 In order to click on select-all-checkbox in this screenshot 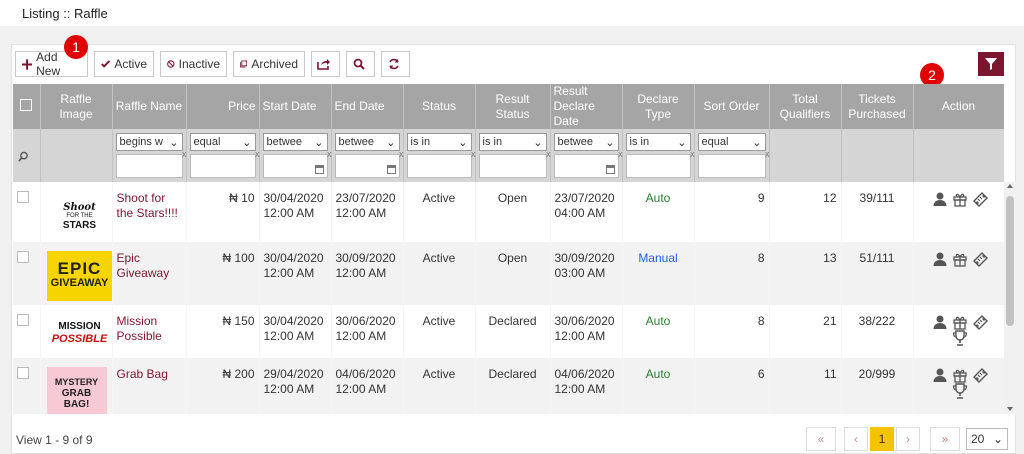, I will do `click(26, 104)`.